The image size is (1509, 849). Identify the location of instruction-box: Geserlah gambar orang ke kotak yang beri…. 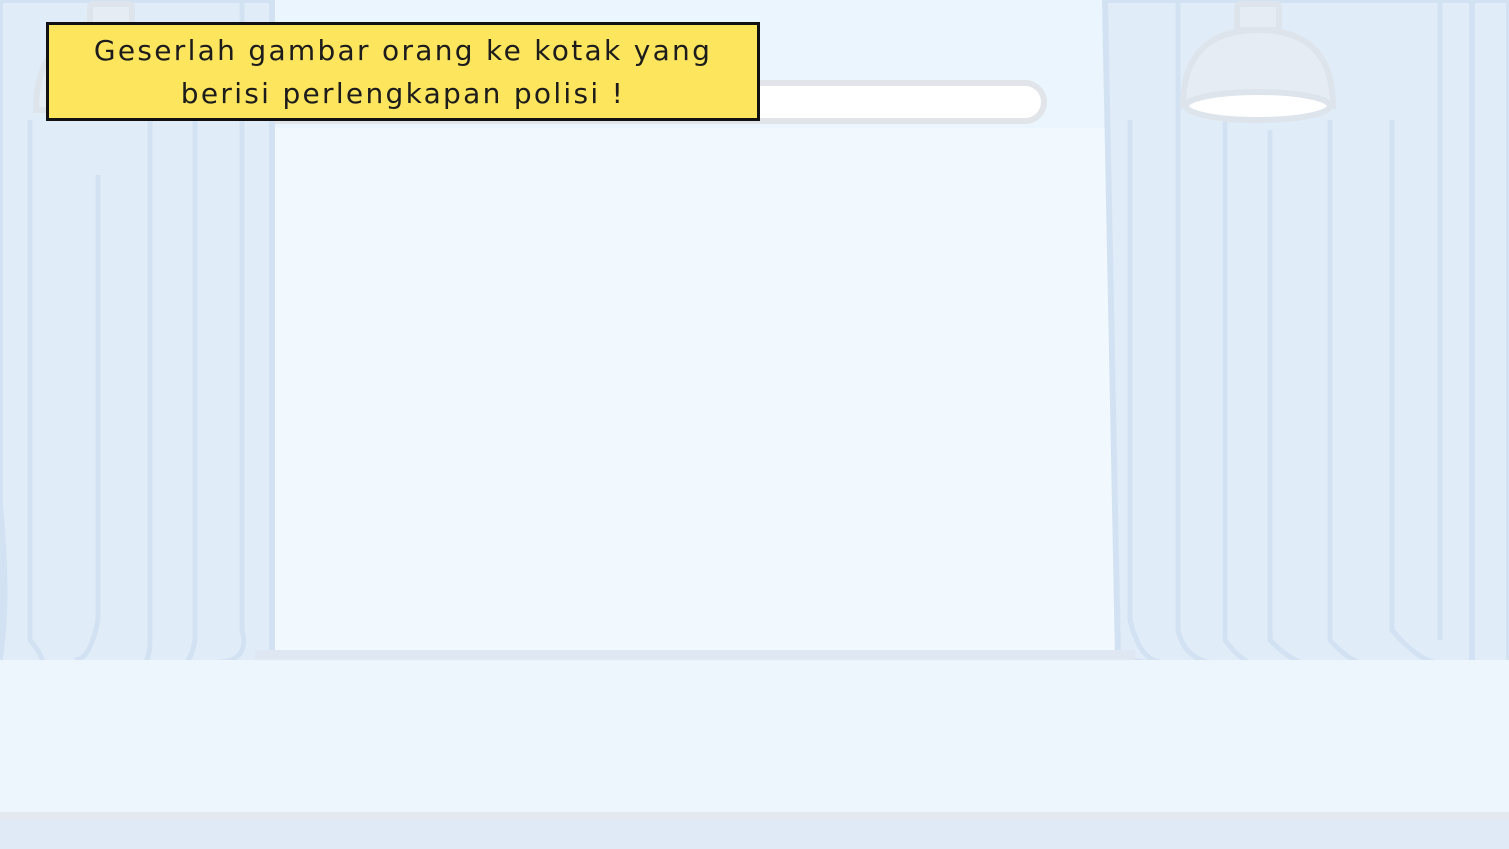
(403, 71).